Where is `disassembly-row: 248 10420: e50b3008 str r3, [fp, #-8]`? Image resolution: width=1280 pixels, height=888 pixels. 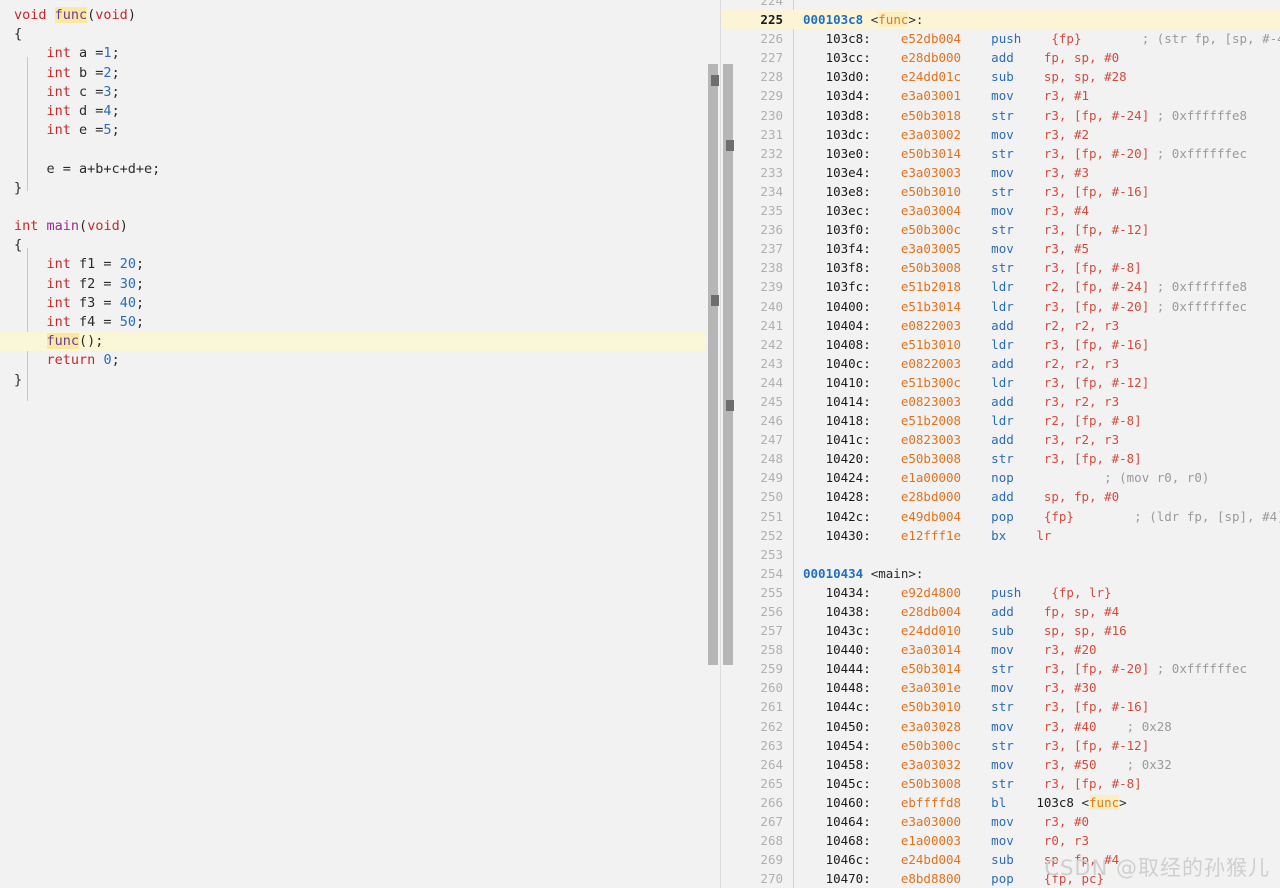 disassembly-row: 248 10420: e50b3008 str r3, [fp, #-8] is located at coordinates (1000, 458).